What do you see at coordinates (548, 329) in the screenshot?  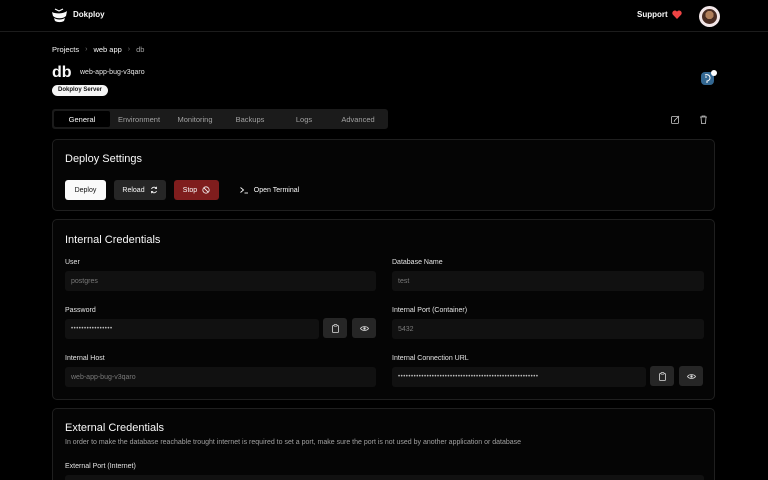 I see `internal-port-field: 5432` at bounding box center [548, 329].